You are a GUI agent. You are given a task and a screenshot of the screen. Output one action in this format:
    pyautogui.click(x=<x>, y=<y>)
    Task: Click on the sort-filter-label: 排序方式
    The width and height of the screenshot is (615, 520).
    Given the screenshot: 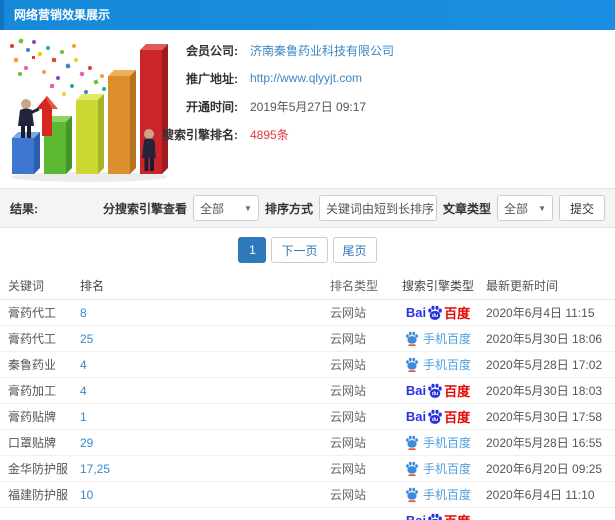 What is the action you would take?
    pyautogui.click(x=288, y=208)
    